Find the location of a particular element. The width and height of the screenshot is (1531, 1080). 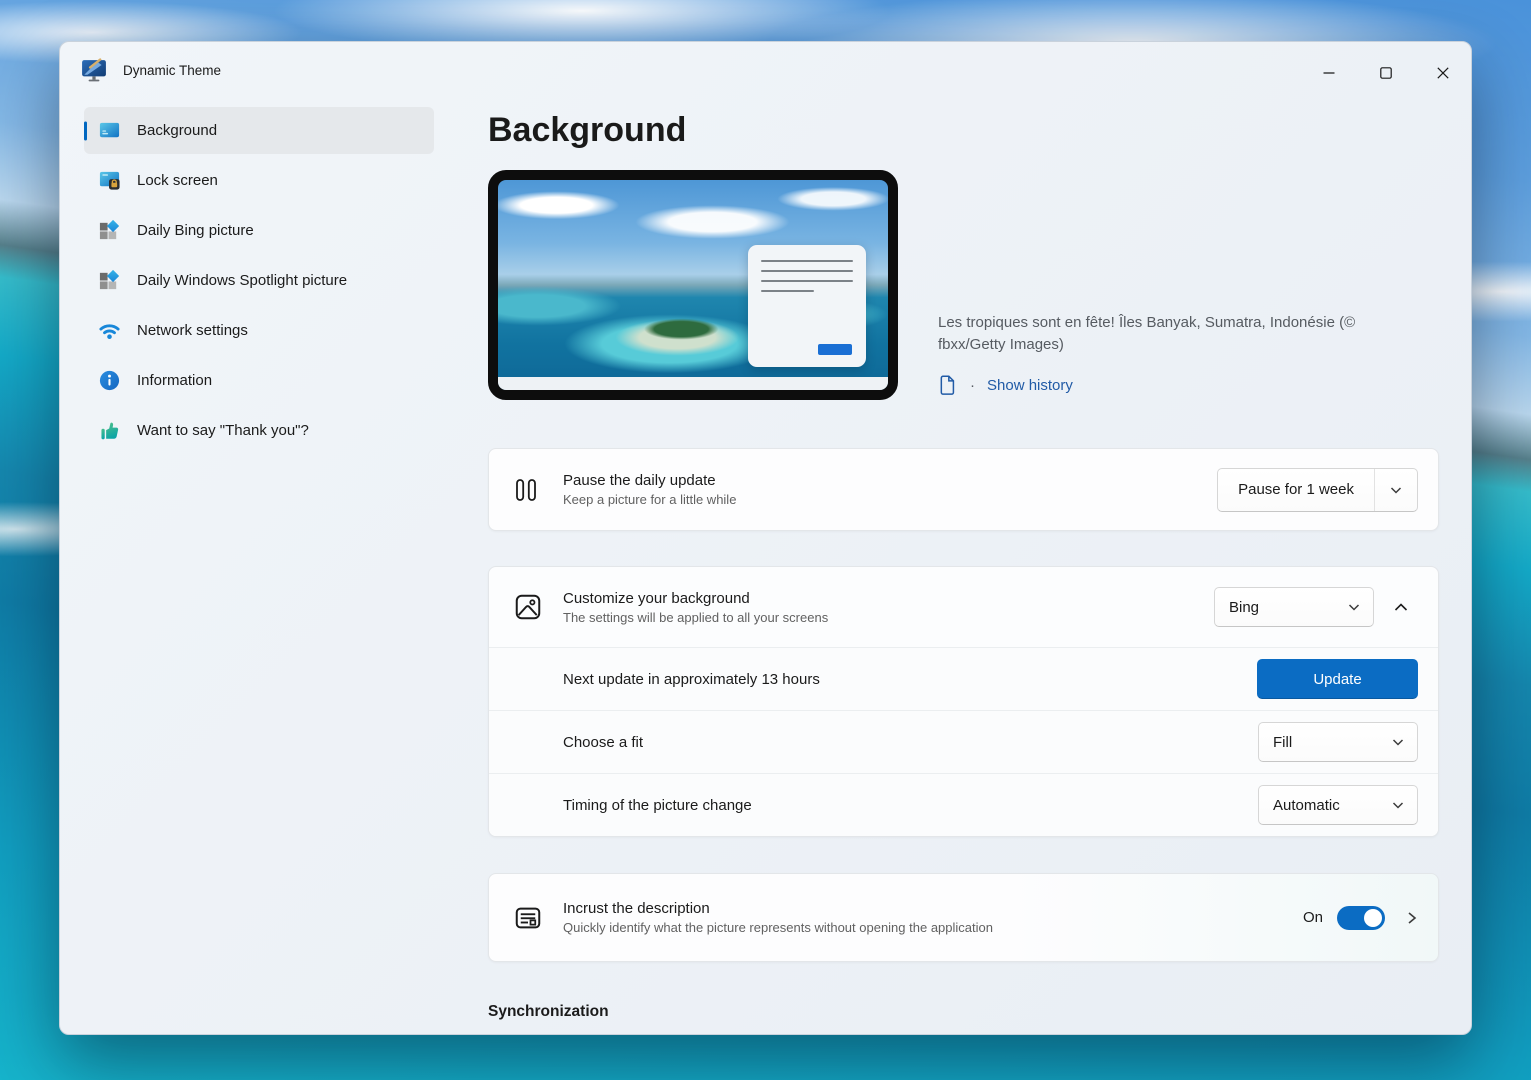

synchronization-heading: Synchronization is located at coordinates (548, 1011).